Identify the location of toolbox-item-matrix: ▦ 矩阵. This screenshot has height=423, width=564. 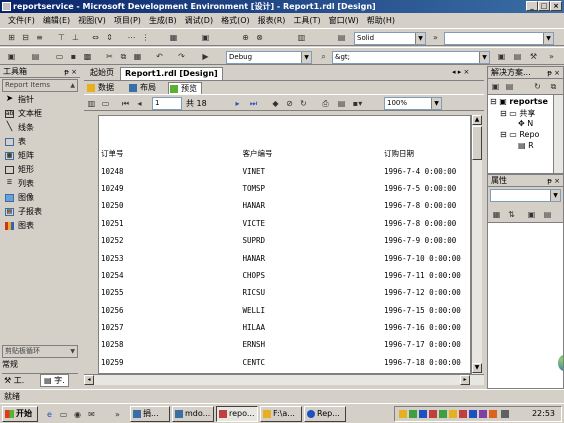
(40, 156).